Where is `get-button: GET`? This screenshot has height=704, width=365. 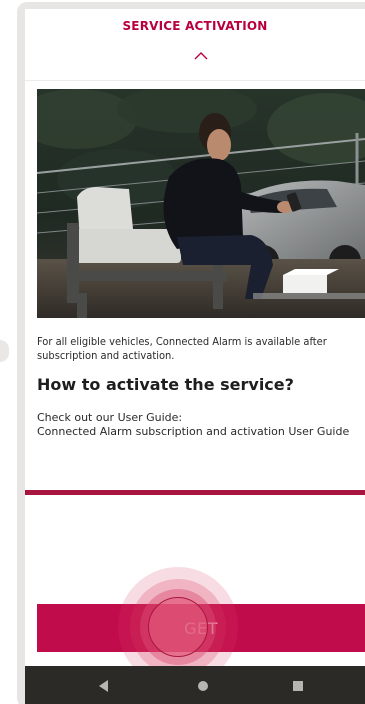 get-button: GET is located at coordinates (201, 628).